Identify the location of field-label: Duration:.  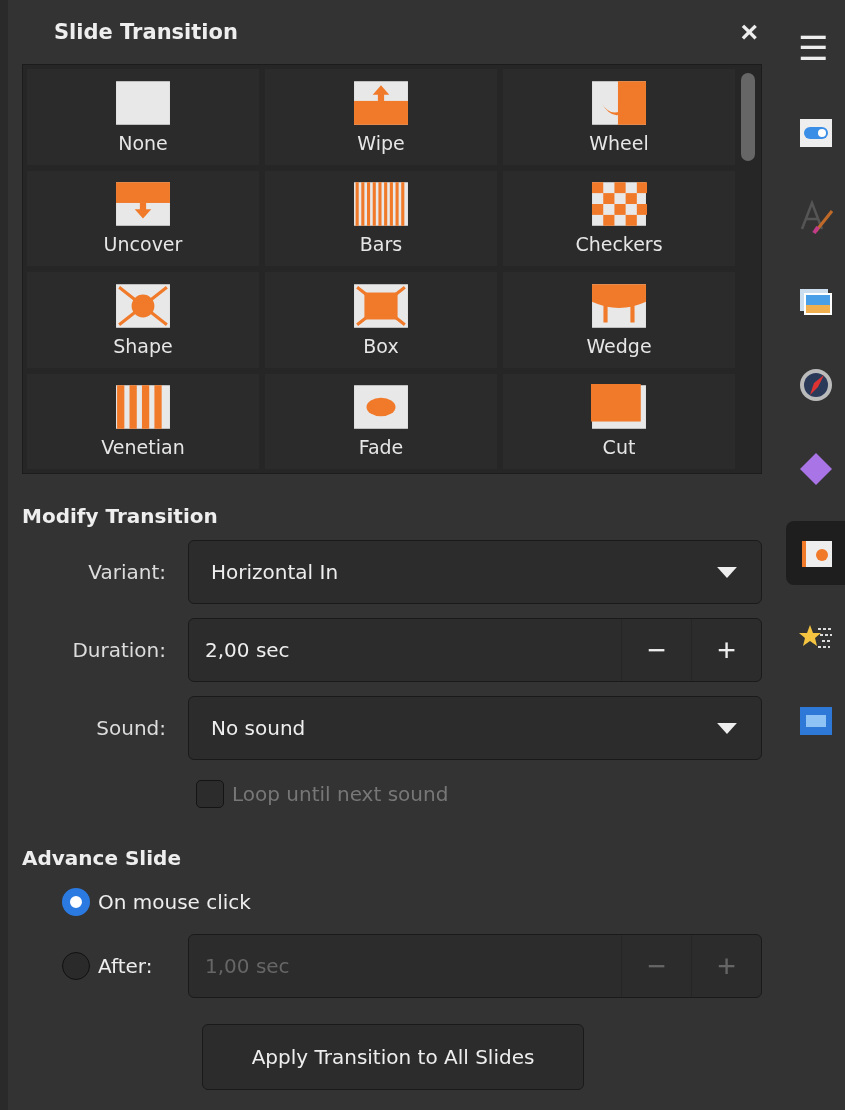
(119, 650).